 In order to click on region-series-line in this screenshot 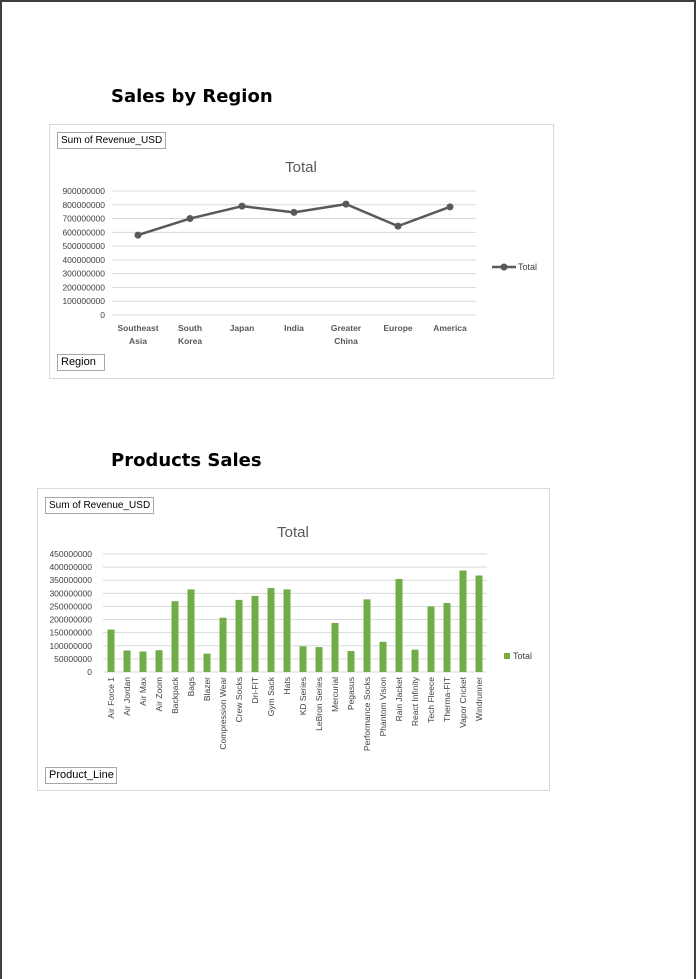, I will do `click(294, 219)`.